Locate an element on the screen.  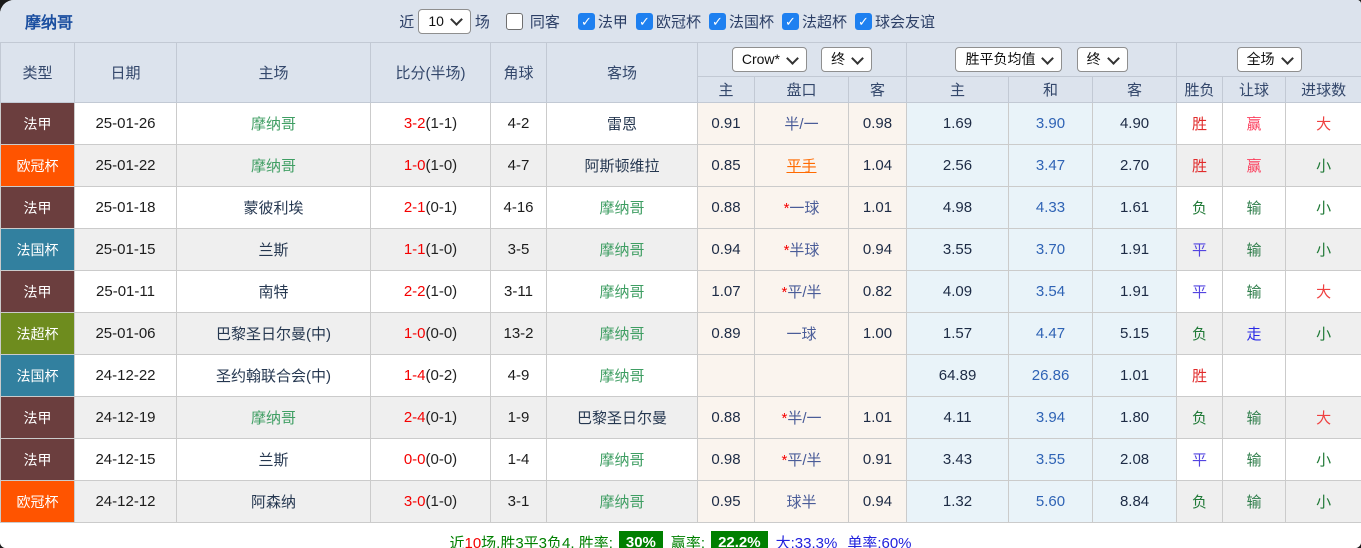
avg-draw-cell: 4.47 is located at coordinates (1051, 333).